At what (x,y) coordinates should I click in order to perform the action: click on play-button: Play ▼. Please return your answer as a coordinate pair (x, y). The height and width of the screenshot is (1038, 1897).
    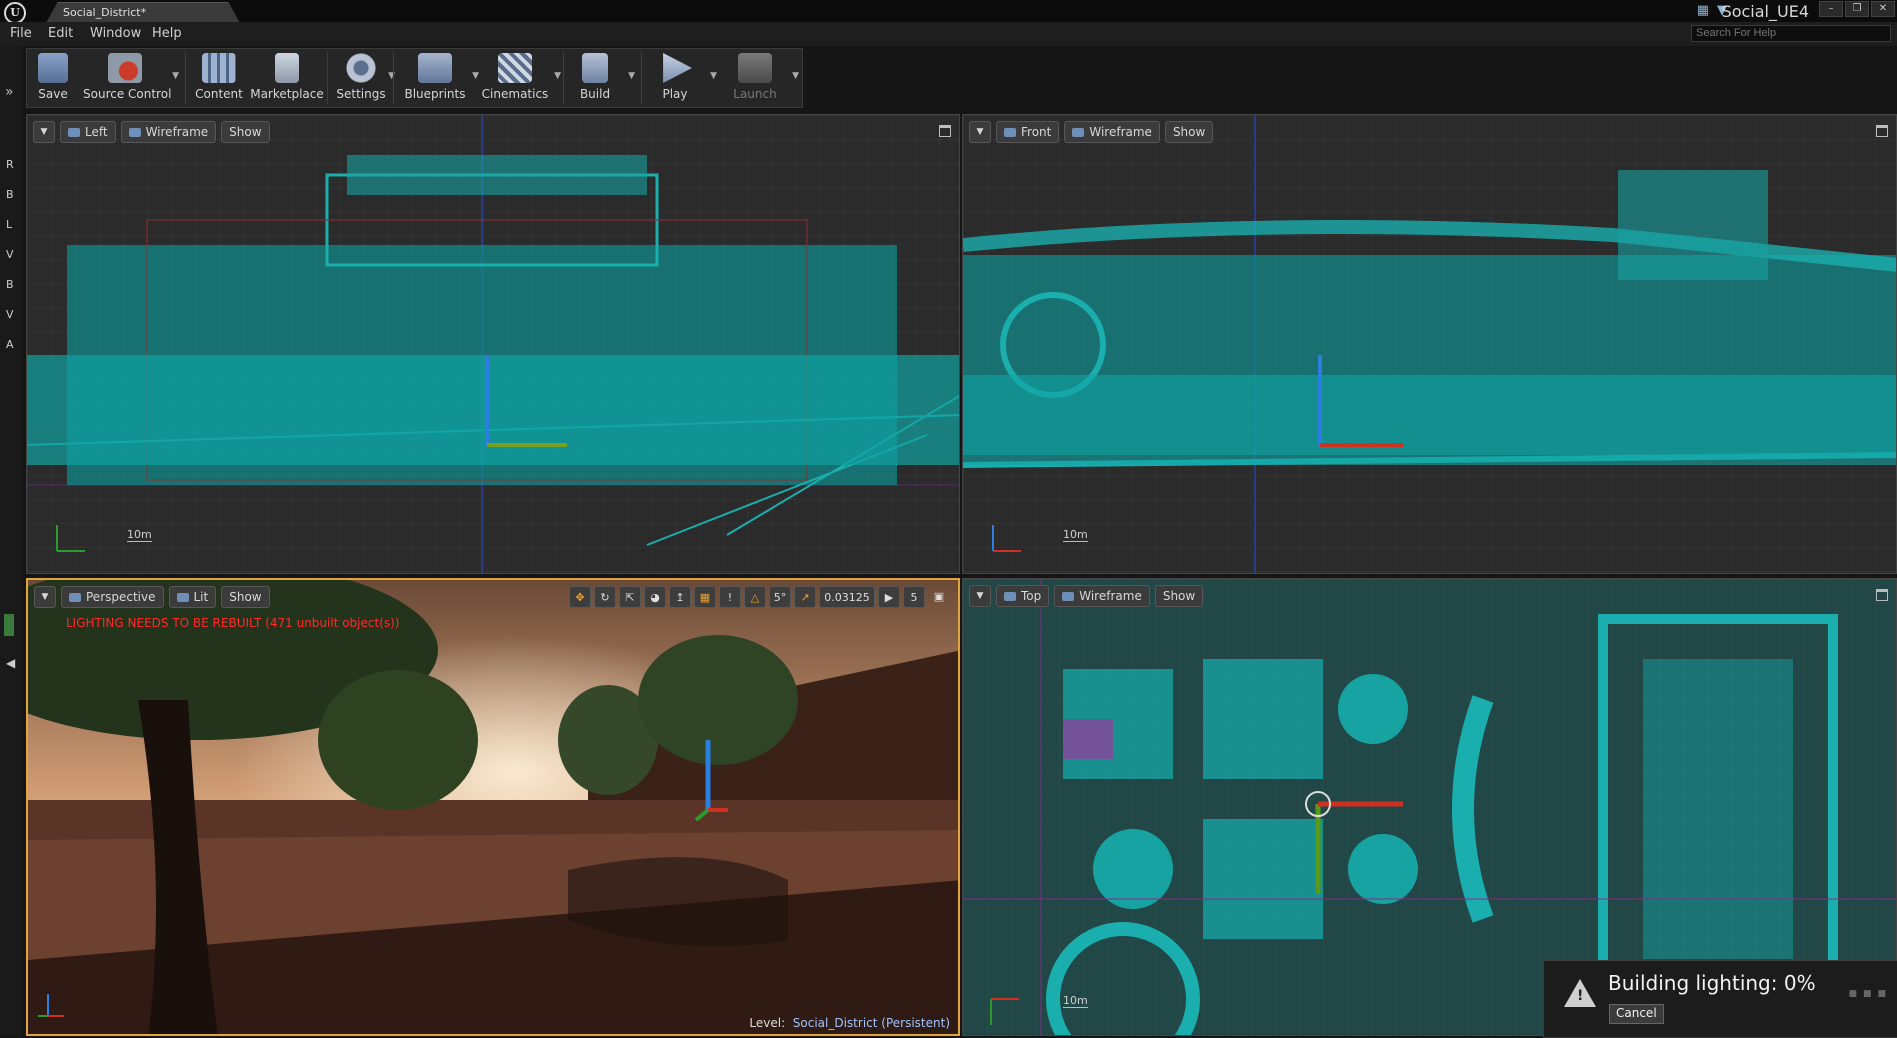
    Looking at the image, I should click on (682, 78).